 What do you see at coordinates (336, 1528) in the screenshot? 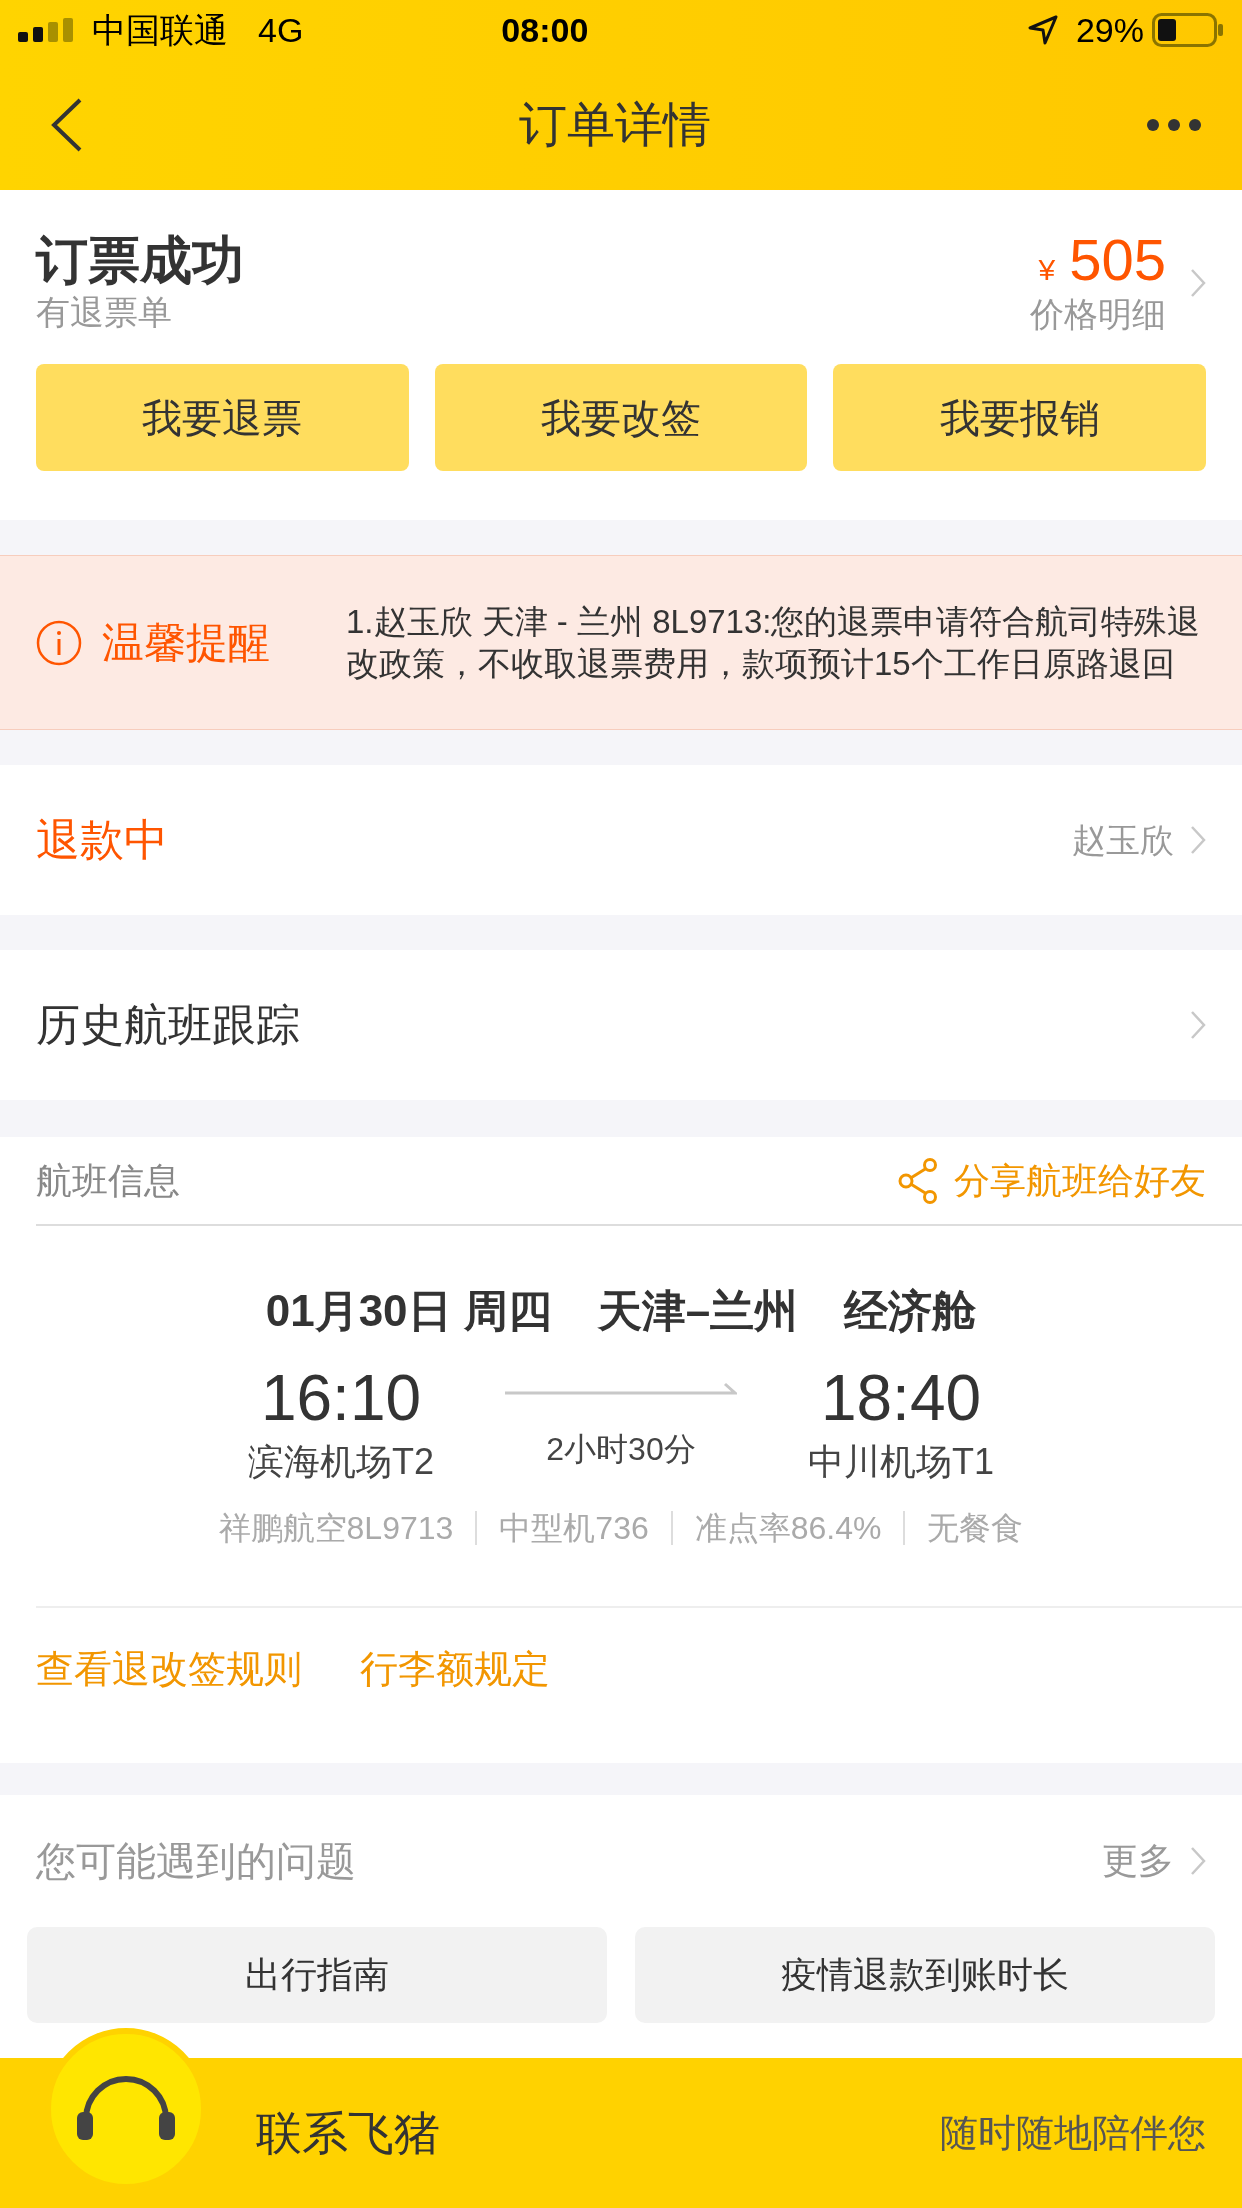
I see `flight-detail: 祥鹏航空8L9713` at bounding box center [336, 1528].